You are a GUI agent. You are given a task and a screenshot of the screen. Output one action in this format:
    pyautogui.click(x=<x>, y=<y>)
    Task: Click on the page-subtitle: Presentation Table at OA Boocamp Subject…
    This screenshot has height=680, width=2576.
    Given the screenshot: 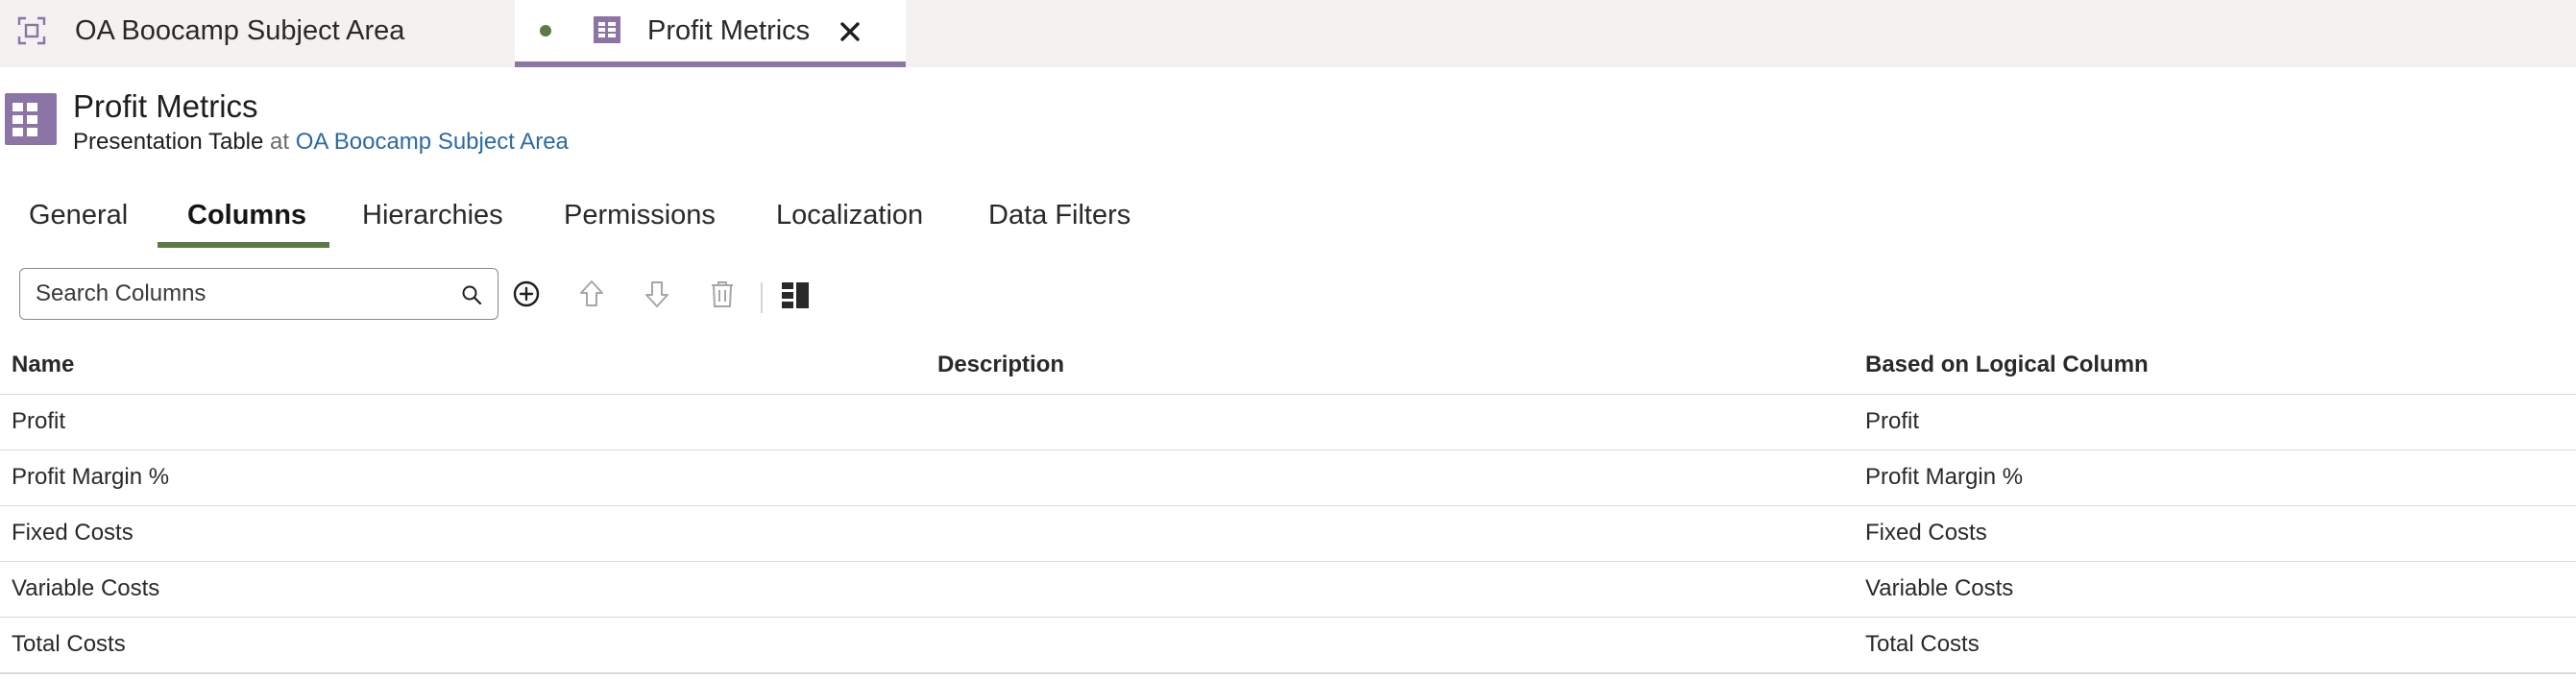 What is the action you would take?
    pyautogui.click(x=321, y=142)
    